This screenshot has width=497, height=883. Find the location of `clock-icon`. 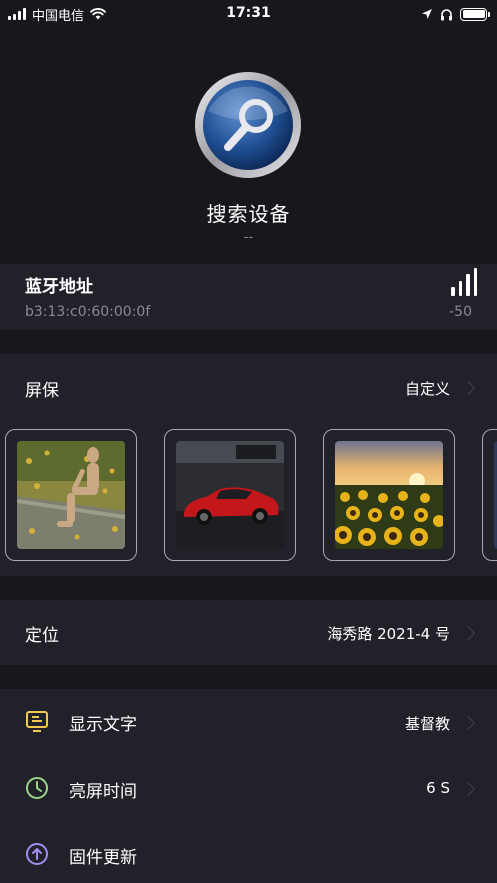

clock-icon is located at coordinates (37, 788).